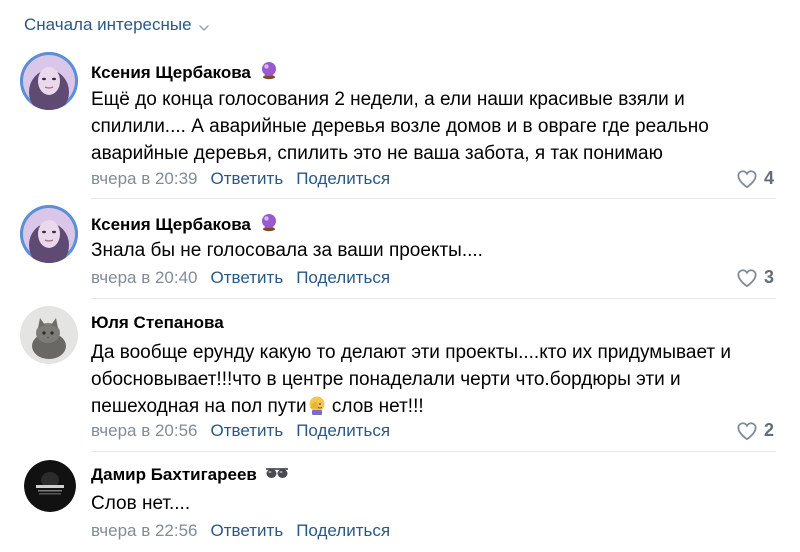  What do you see at coordinates (375, 406) in the screenshot?
I see `comment-text-part: слов нет!!!` at bounding box center [375, 406].